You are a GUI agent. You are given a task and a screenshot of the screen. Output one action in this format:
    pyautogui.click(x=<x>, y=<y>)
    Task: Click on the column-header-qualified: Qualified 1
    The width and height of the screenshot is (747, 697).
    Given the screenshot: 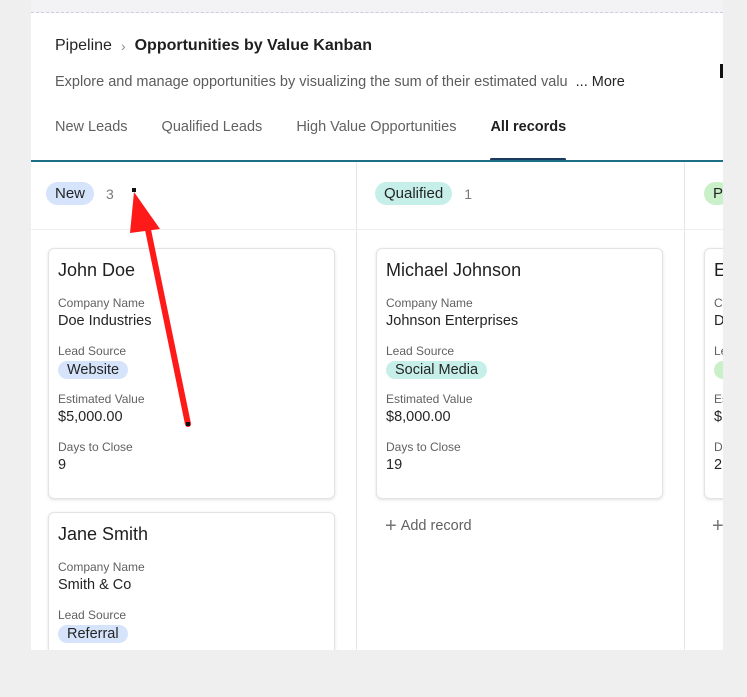 What is the action you would take?
    pyautogui.click(x=423, y=193)
    